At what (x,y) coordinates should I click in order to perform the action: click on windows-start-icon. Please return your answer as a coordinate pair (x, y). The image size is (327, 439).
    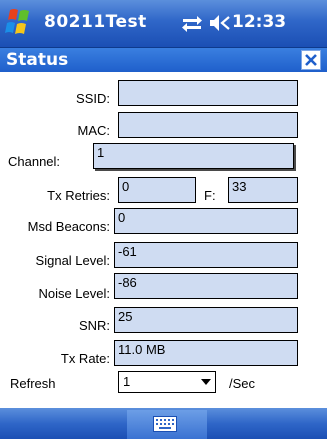
    Looking at the image, I should click on (19, 23).